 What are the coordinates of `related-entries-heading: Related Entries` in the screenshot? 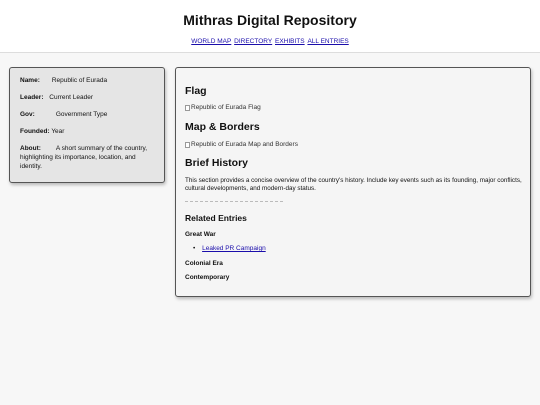 It's located at (216, 218).